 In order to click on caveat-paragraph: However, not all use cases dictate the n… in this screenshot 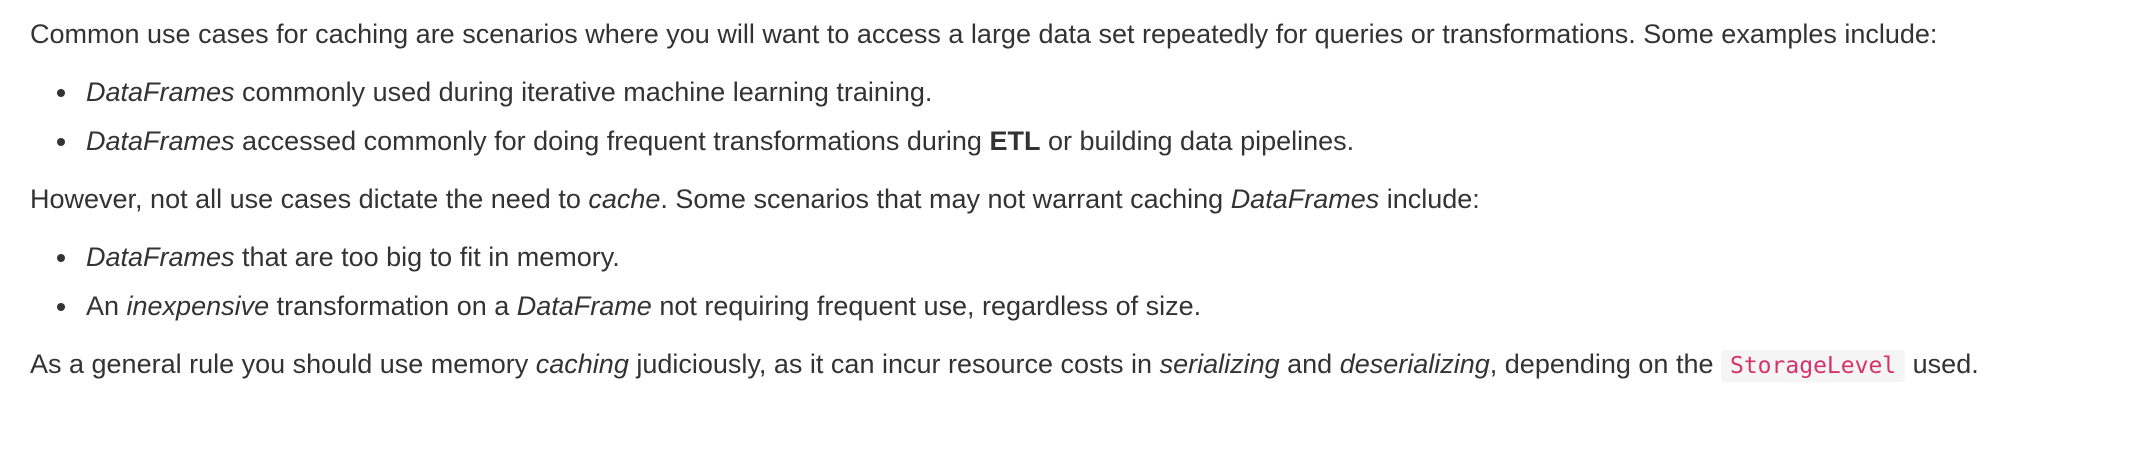, I will do `click(1075, 199)`.